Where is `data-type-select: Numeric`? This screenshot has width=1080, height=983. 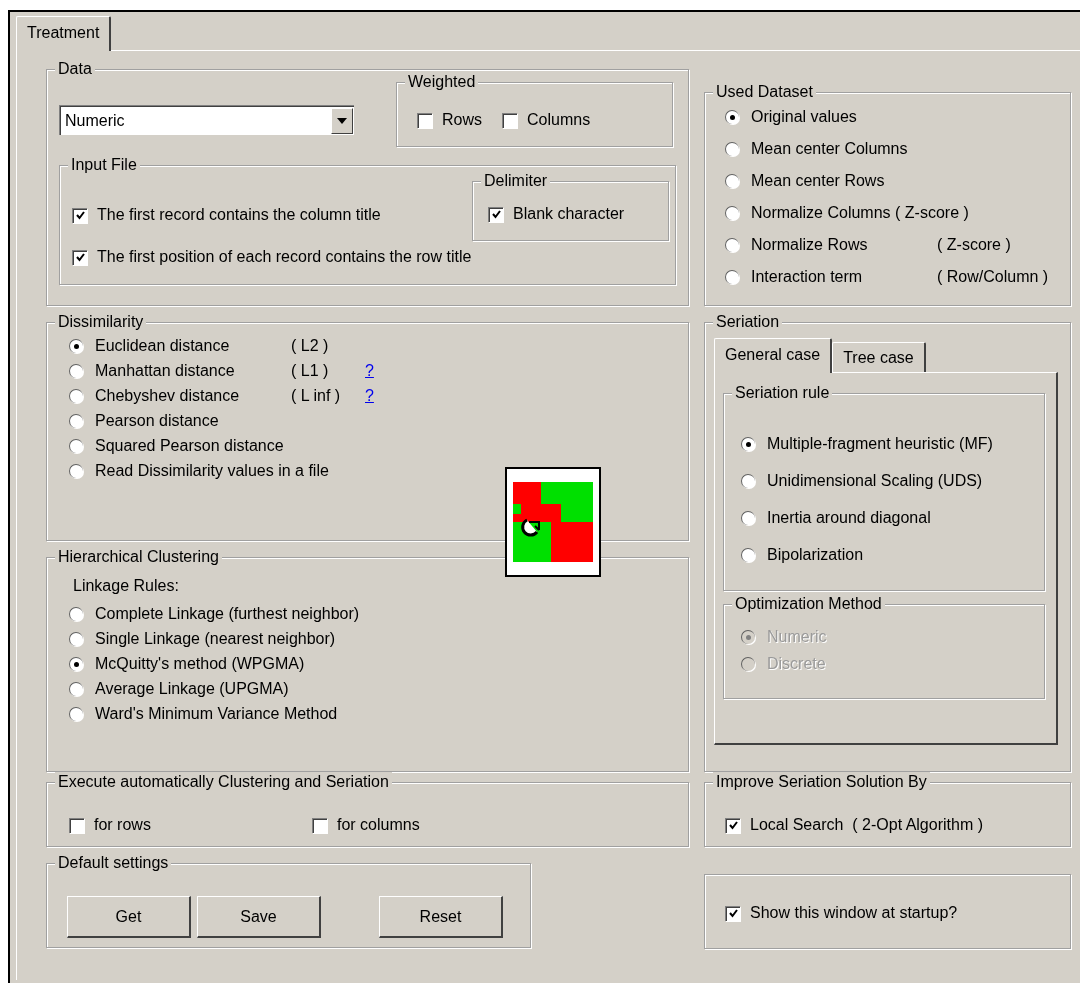
data-type-select: Numeric is located at coordinates (206, 120).